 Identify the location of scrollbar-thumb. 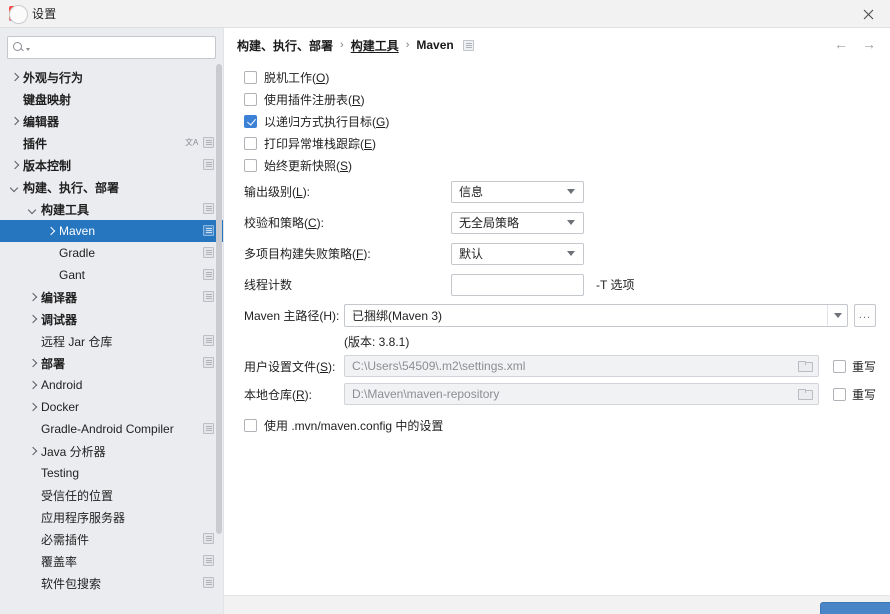
(219, 299).